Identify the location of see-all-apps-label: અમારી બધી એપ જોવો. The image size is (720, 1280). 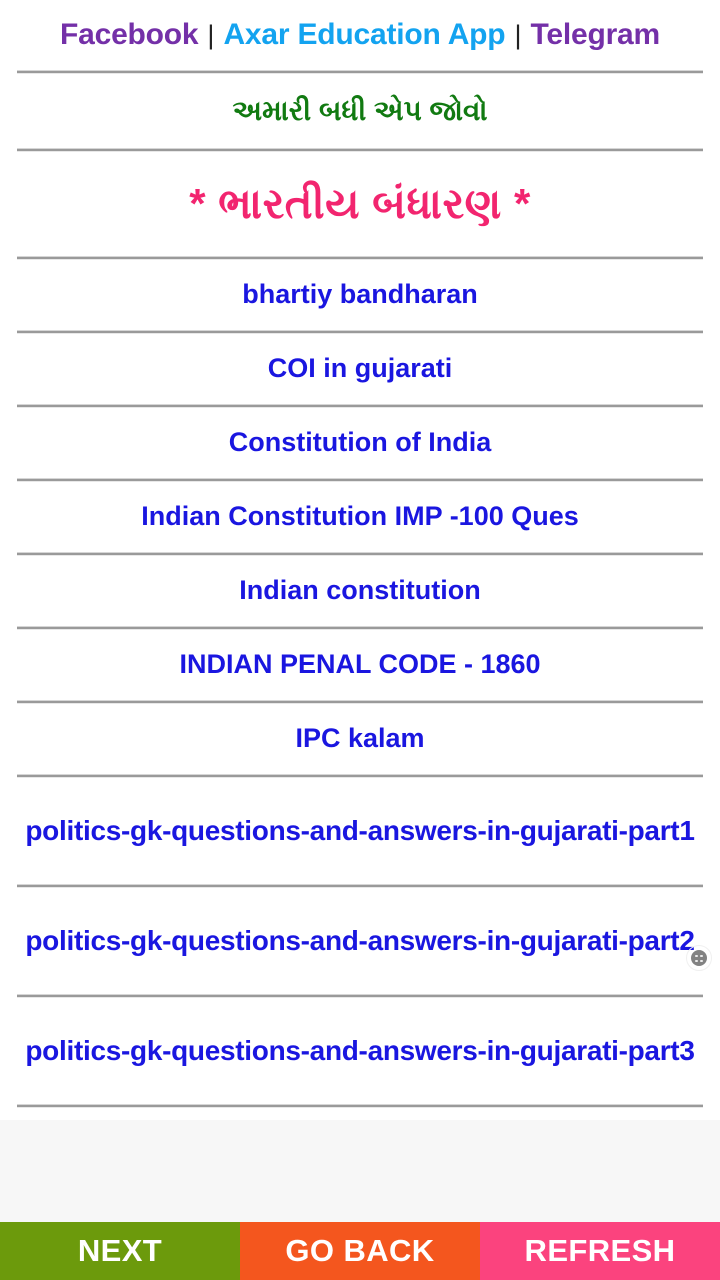
(360, 110).